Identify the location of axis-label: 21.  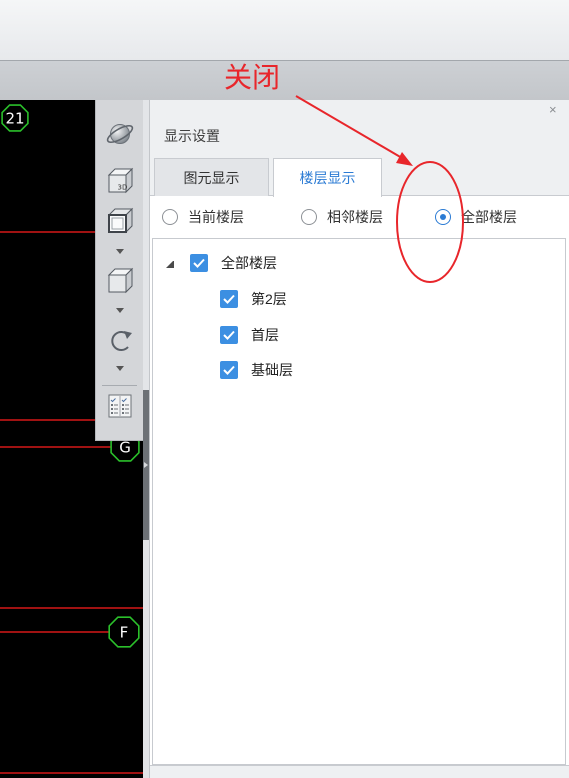
(14, 119).